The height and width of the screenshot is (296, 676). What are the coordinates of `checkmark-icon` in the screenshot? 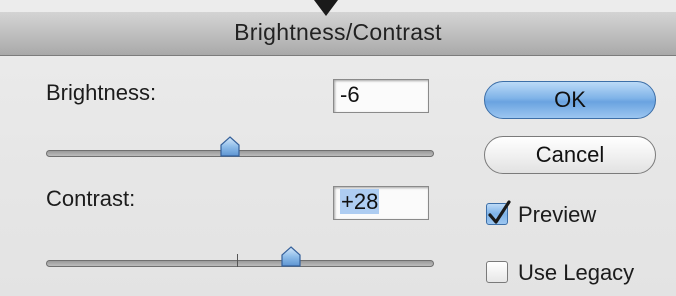 It's located at (499, 212).